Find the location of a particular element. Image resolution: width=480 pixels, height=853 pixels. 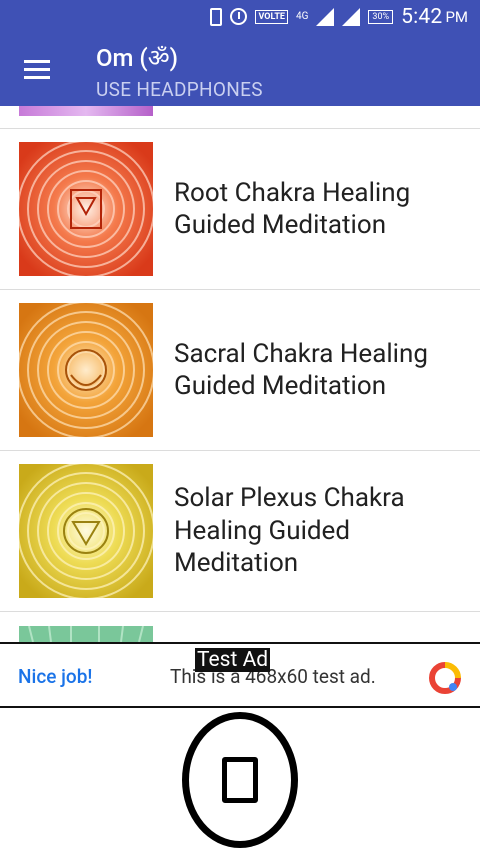

clock-time: 5:42 is located at coordinates (422, 16).